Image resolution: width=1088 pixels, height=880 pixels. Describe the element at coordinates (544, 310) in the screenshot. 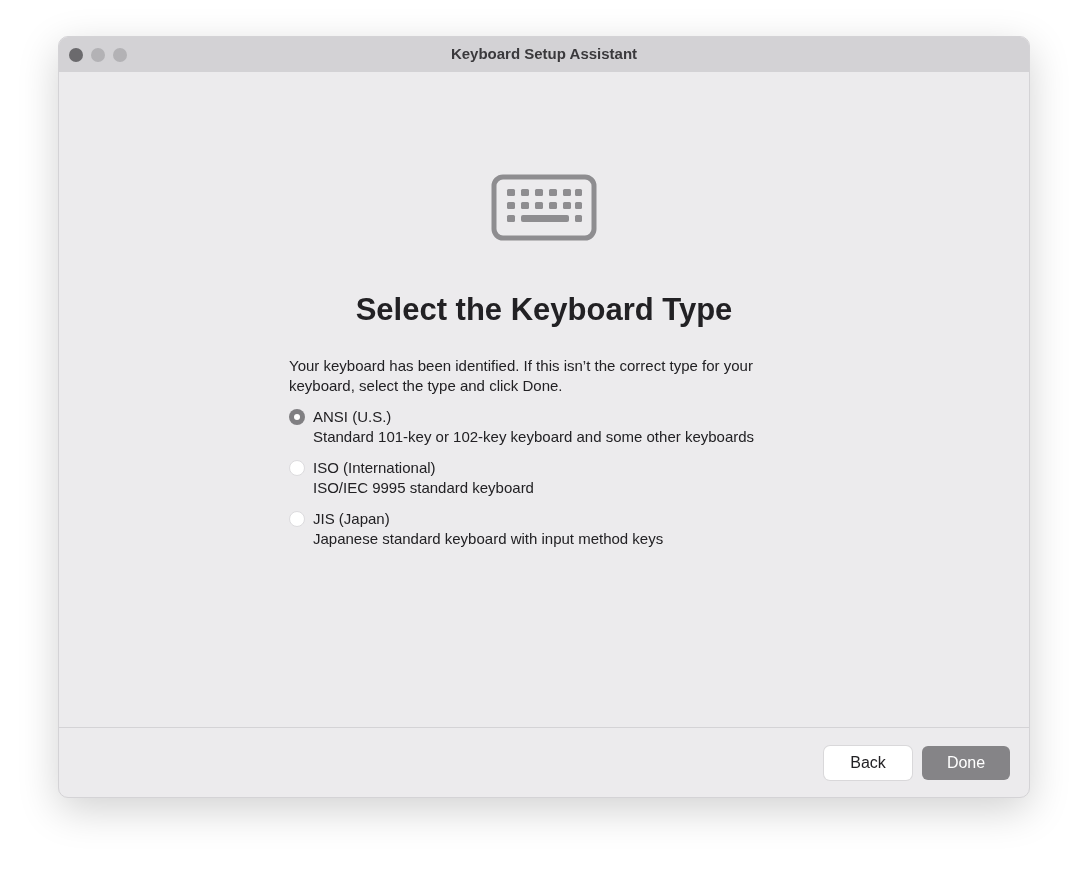

I see `heading: Select the Keyboard Type` at that location.